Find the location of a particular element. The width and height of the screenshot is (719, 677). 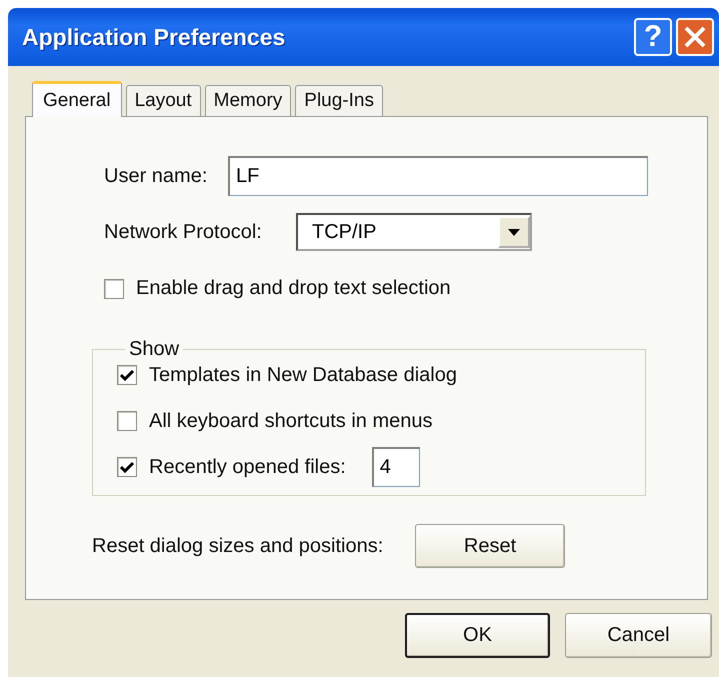

tab: Plug-Ins is located at coordinates (339, 100).